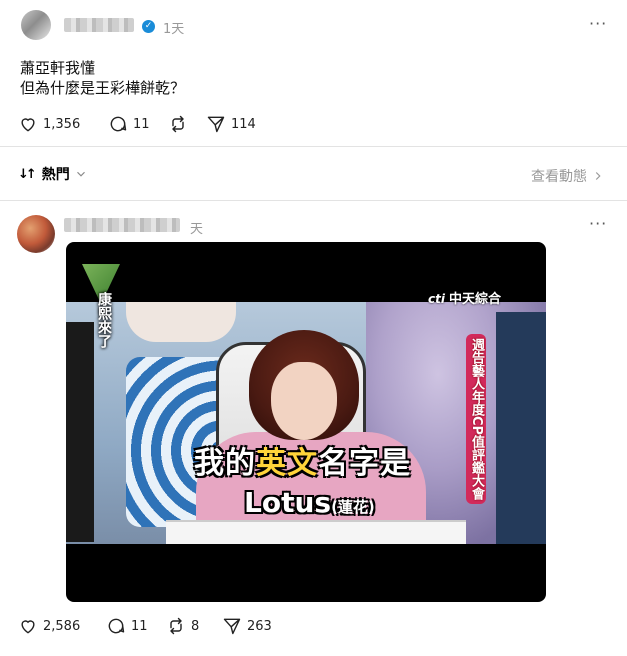  What do you see at coordinates (287, 463) in the screenshot?
I see `caption-highlight: 英文` at bounding box center [287, 463].